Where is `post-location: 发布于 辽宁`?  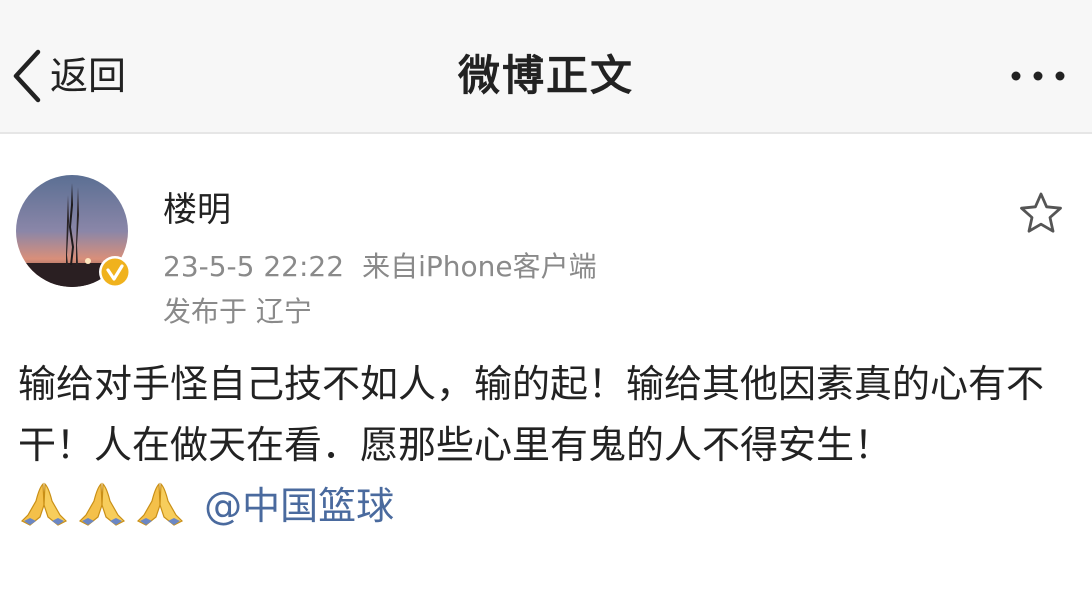 post-location: 发布于 辽宁 is located at coordinates (237, 311).